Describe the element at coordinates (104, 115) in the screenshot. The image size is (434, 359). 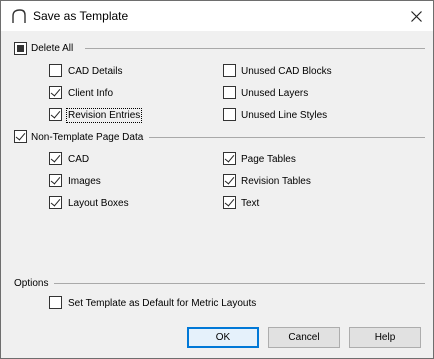
I see `revision-entries-label: Revision Entries` at that location.